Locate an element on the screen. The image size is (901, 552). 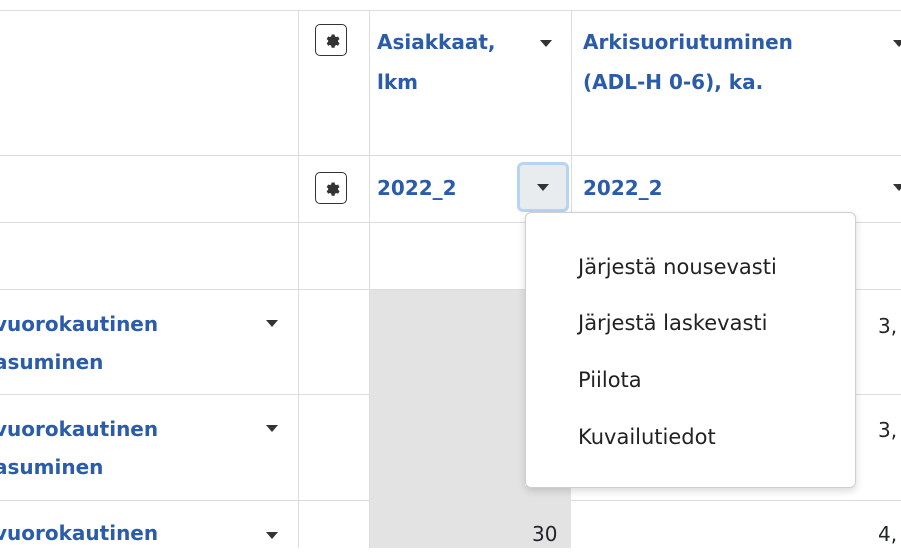
year-header-col2: 2022_2 is located at coordinates (623, 188).